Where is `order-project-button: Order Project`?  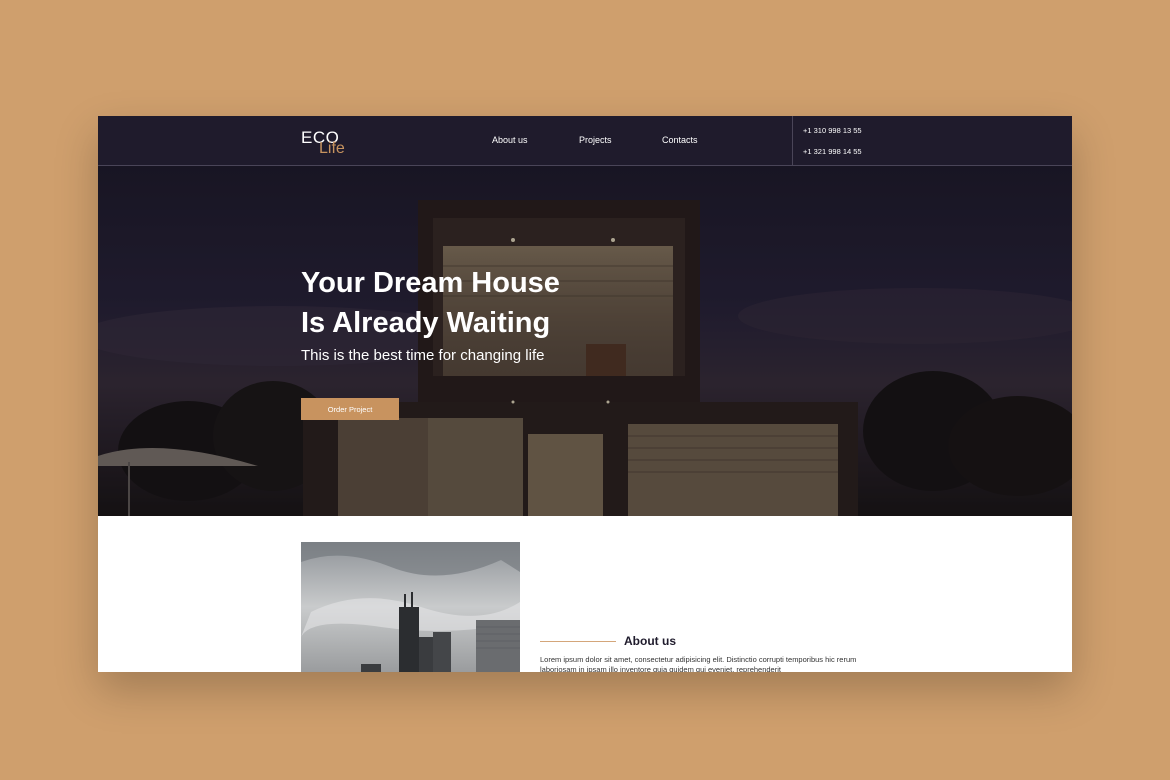
order-project-button: Order Project is located at coordinates (350, 409).